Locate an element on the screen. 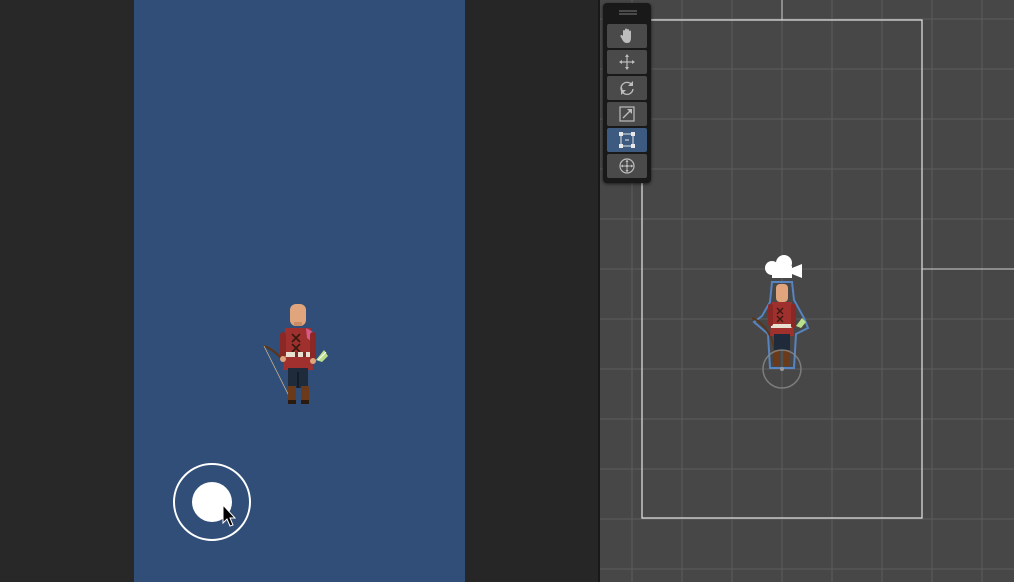  tool-palette is located at coordinates (627, 93).